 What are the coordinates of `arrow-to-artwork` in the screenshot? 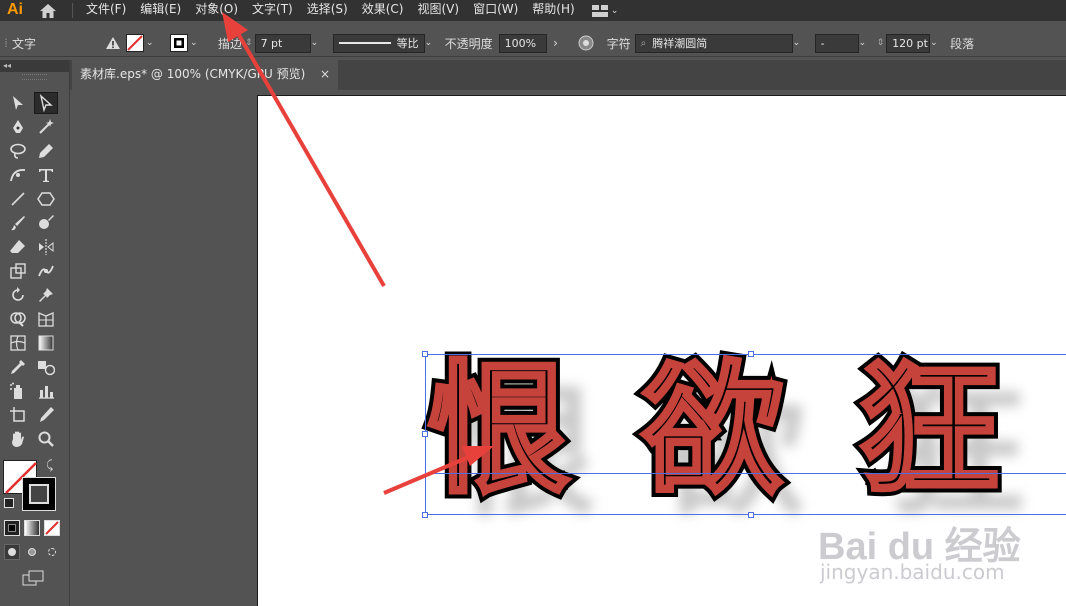 It's located at (438, 470).